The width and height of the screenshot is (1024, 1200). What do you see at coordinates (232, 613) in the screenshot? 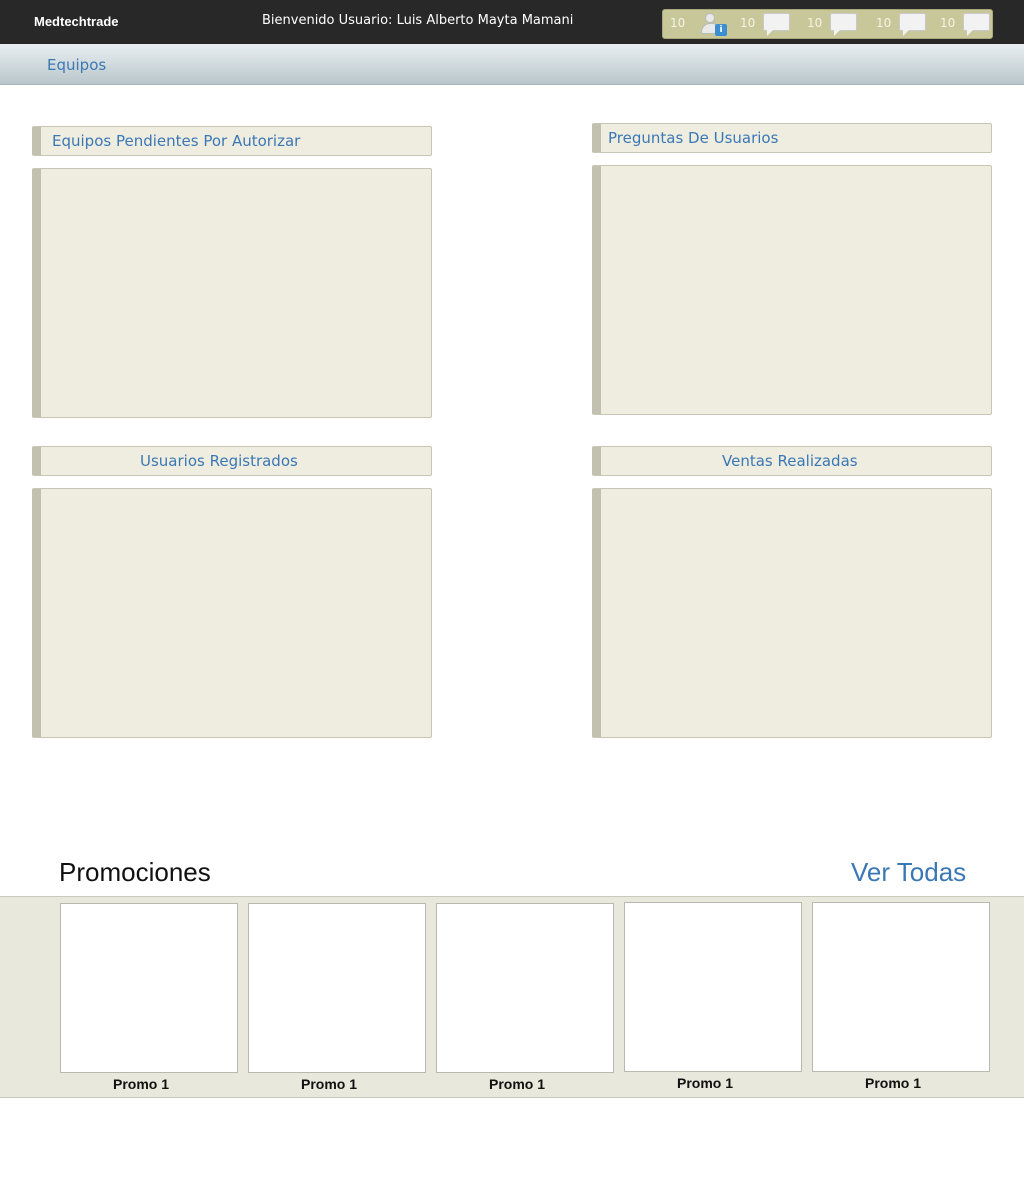
I see `panel-usuarios-registrados` at bounding box center [232, 613].